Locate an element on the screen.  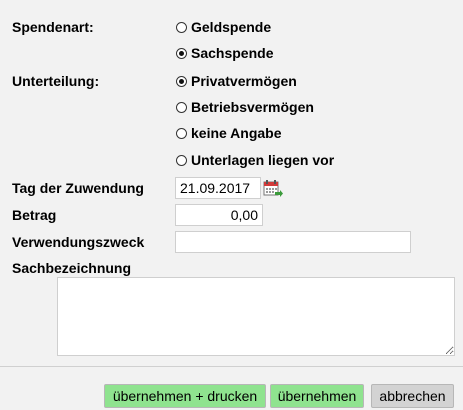
radio-label: keine Angabe is located at coordinates (236, 133).